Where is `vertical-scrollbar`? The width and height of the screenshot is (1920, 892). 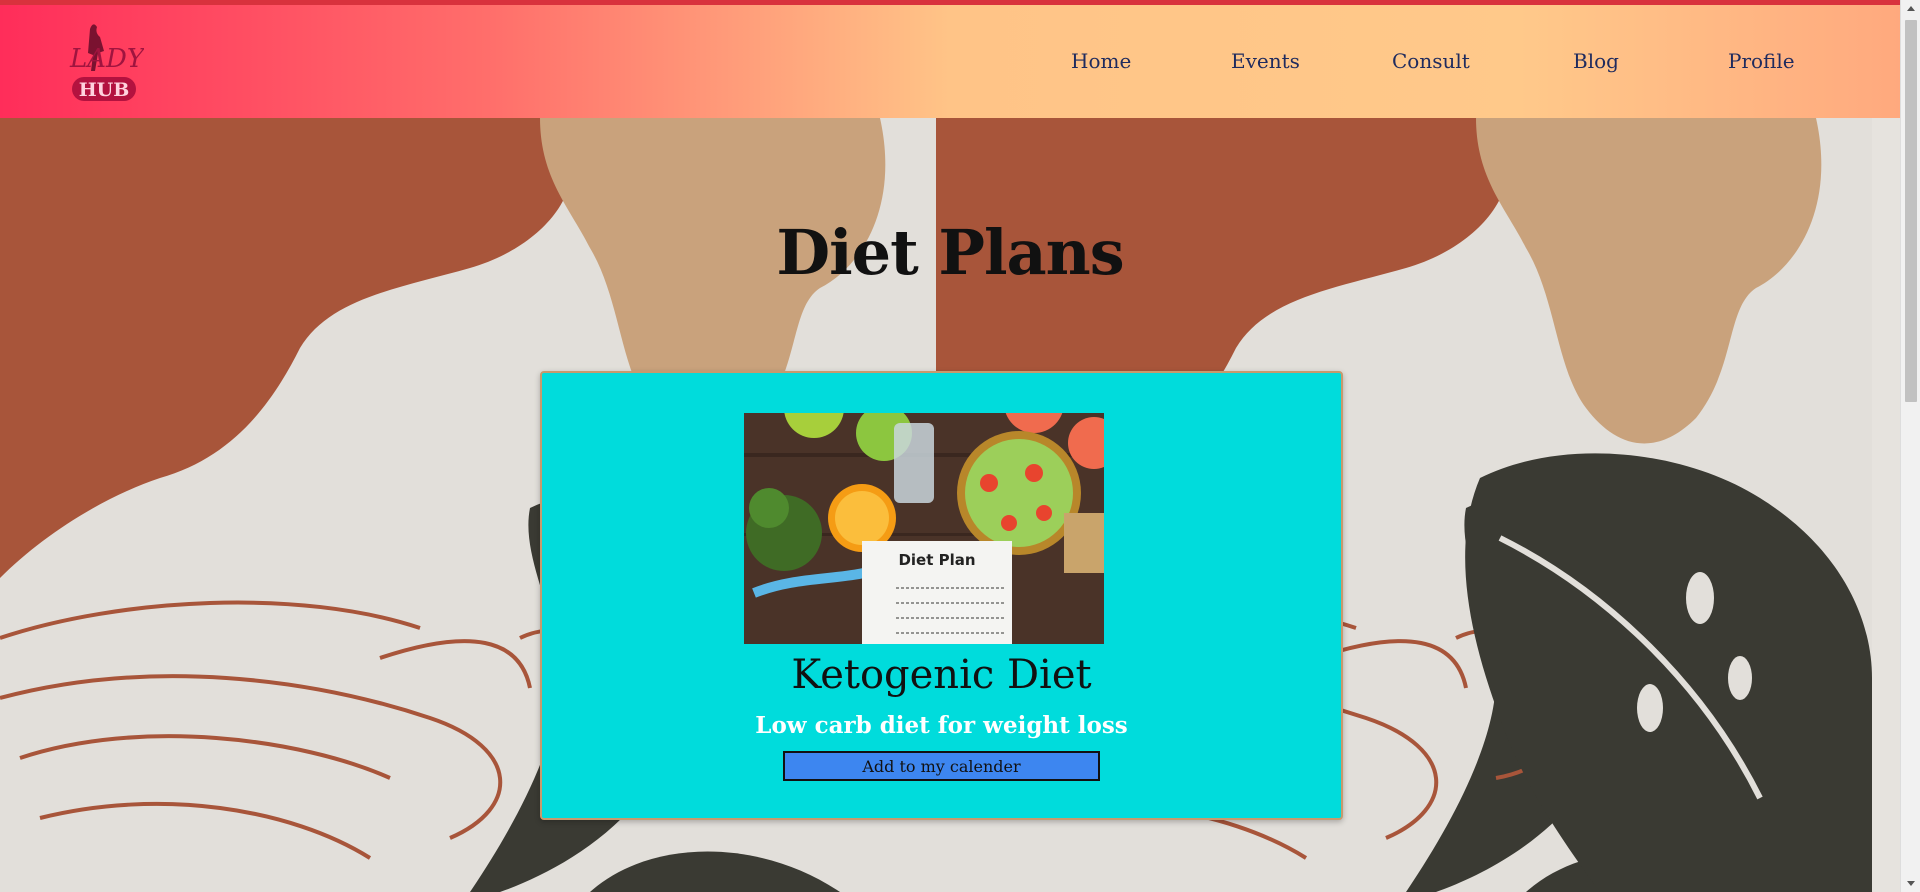
vertical-scrollbar is located at coordinates (1910, 446).